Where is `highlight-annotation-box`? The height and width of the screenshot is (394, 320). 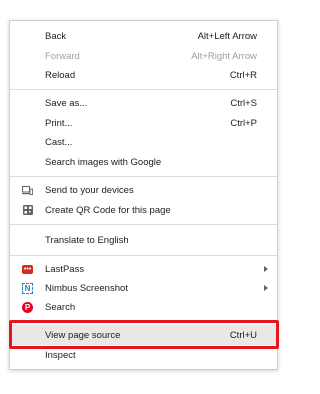 highlight-annotation-box is located at coordinates (144, 334).